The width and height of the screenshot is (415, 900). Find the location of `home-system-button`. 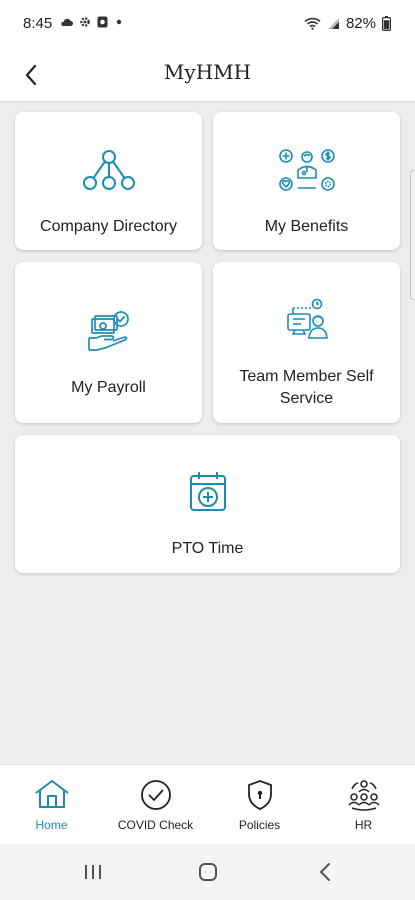

home-system-button is located at coordinates (208, 872).